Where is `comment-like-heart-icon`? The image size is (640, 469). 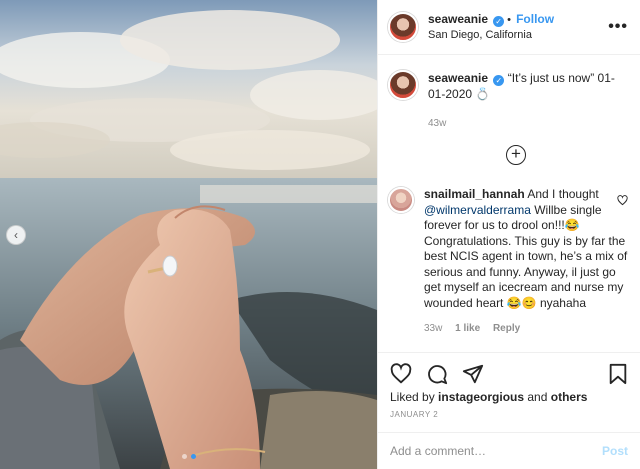 comment-like-heart-icon is located at coordinates (622, 200).